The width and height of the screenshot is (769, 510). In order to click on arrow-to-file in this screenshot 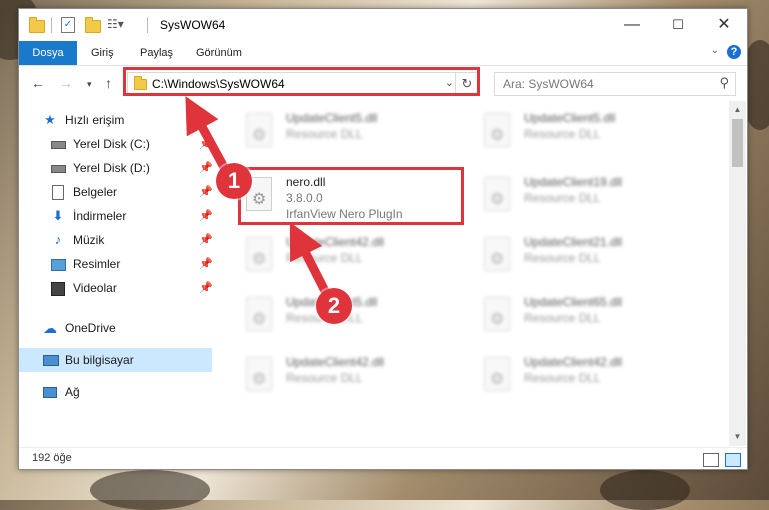, I will do `click(310, 260)`.